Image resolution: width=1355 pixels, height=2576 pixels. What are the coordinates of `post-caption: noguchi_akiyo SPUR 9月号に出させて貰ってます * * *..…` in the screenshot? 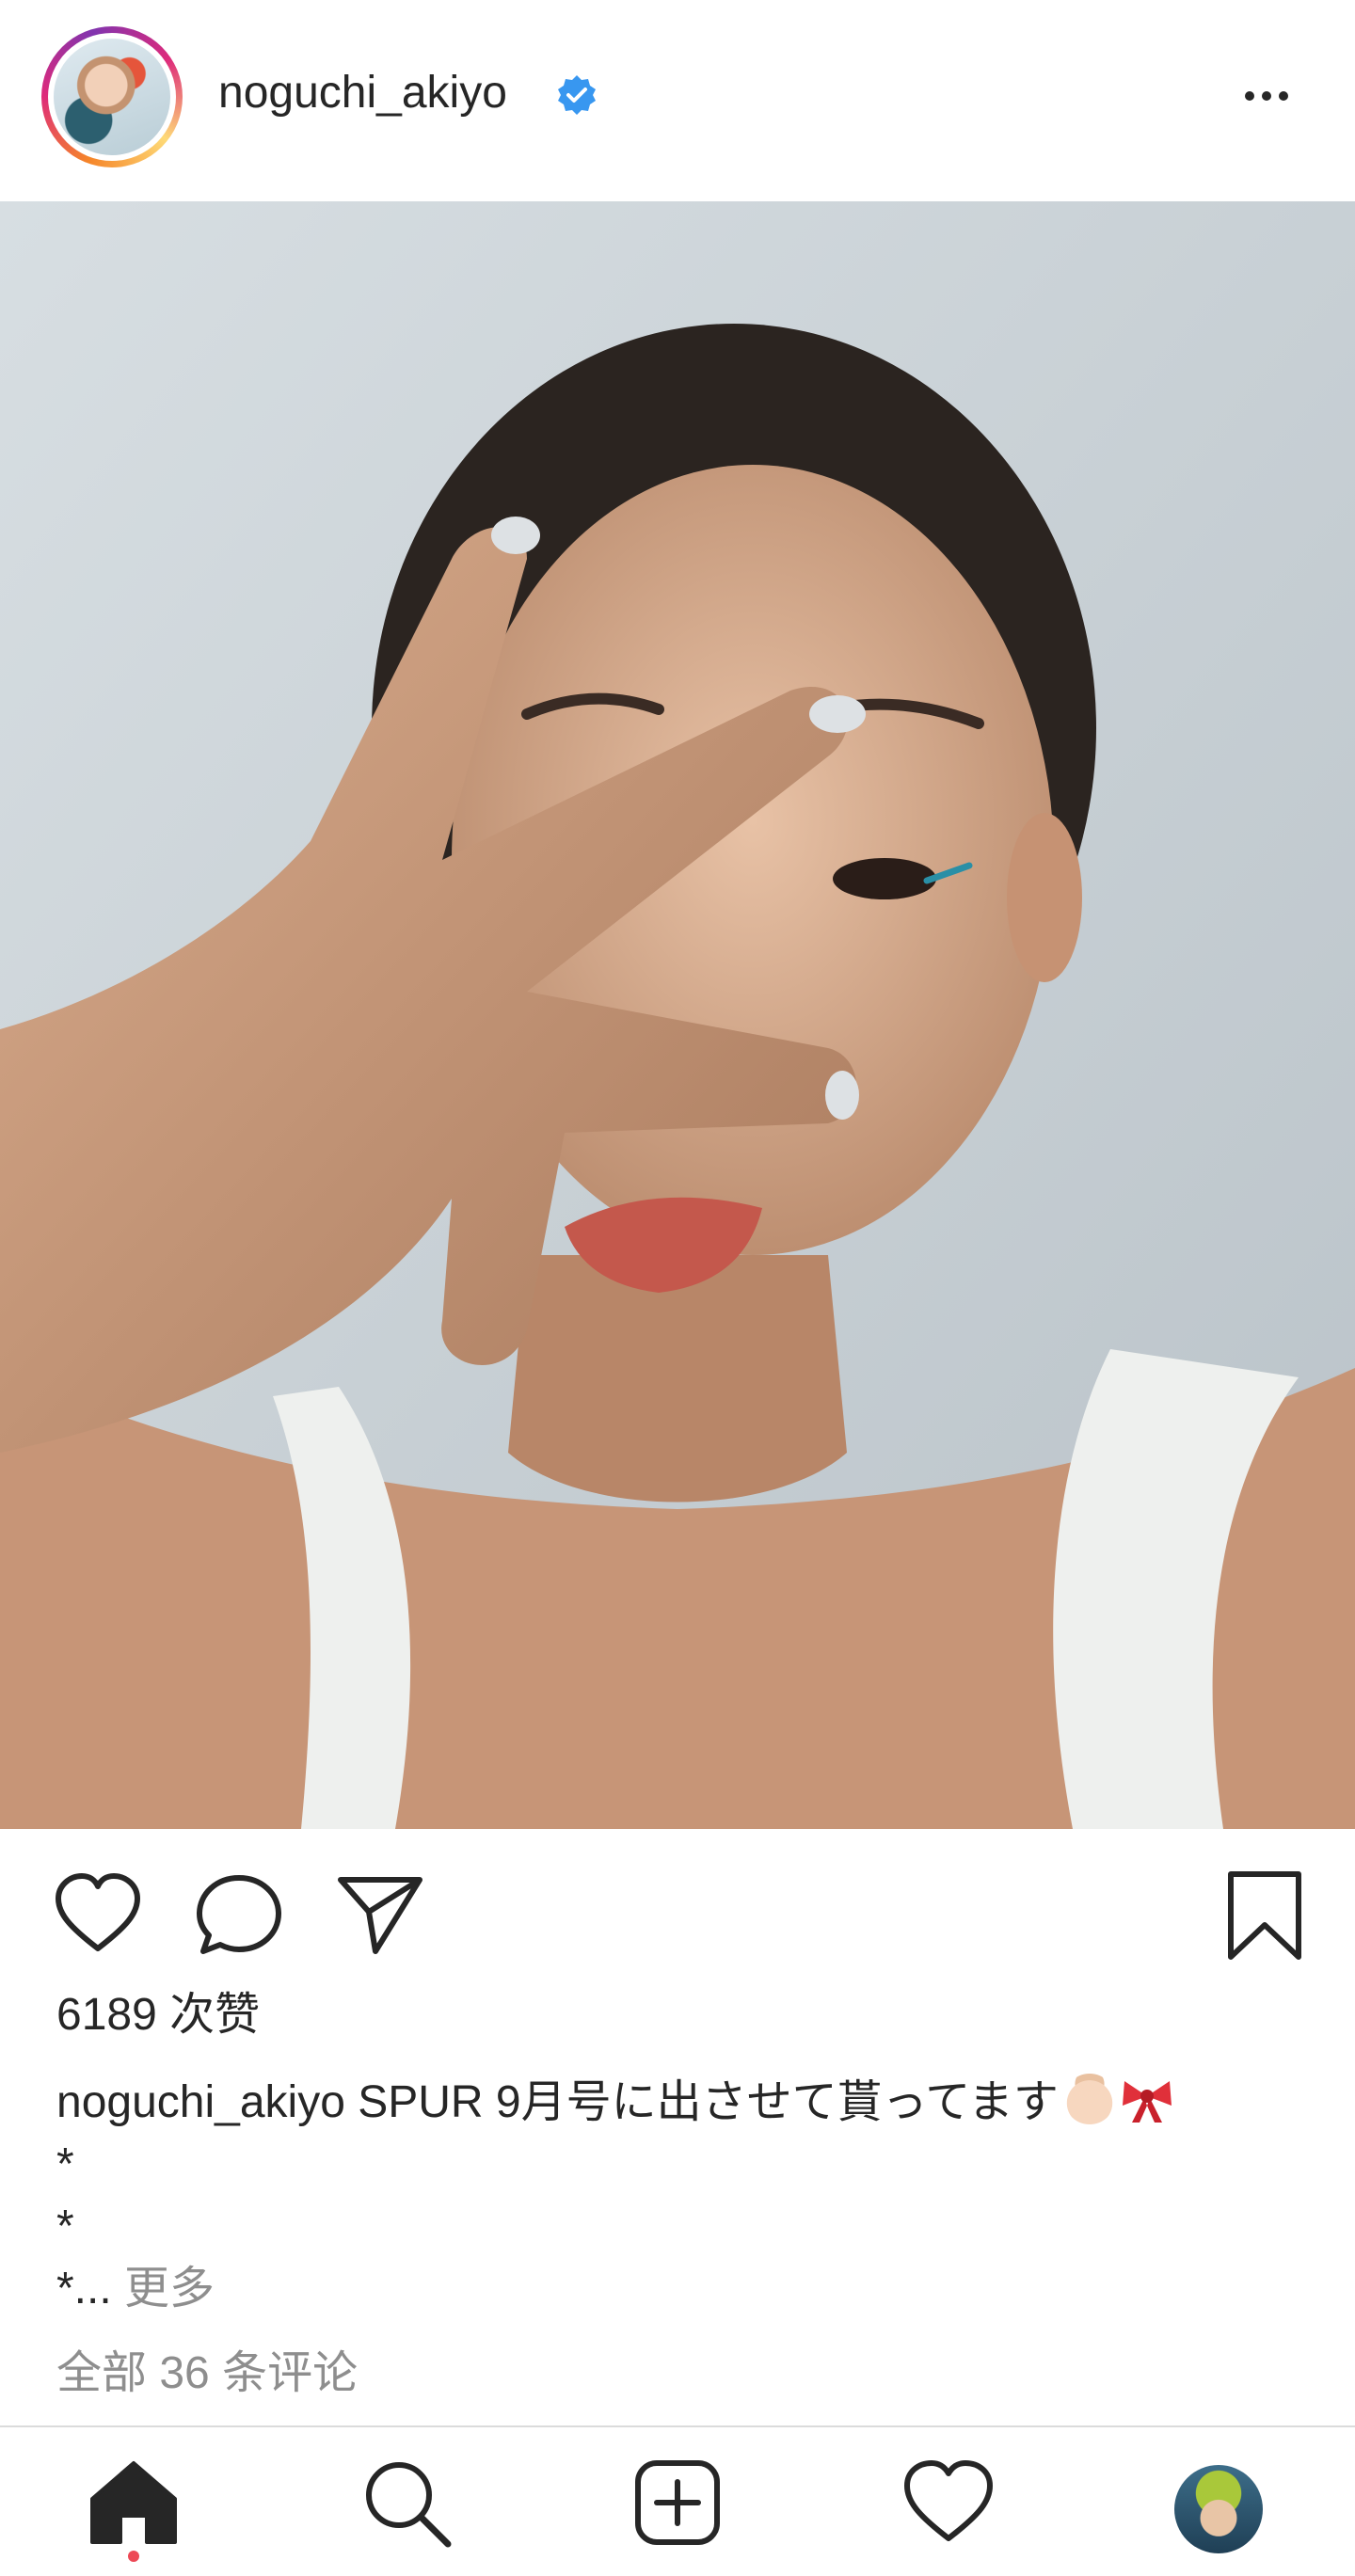 It's located at (686, 2196).